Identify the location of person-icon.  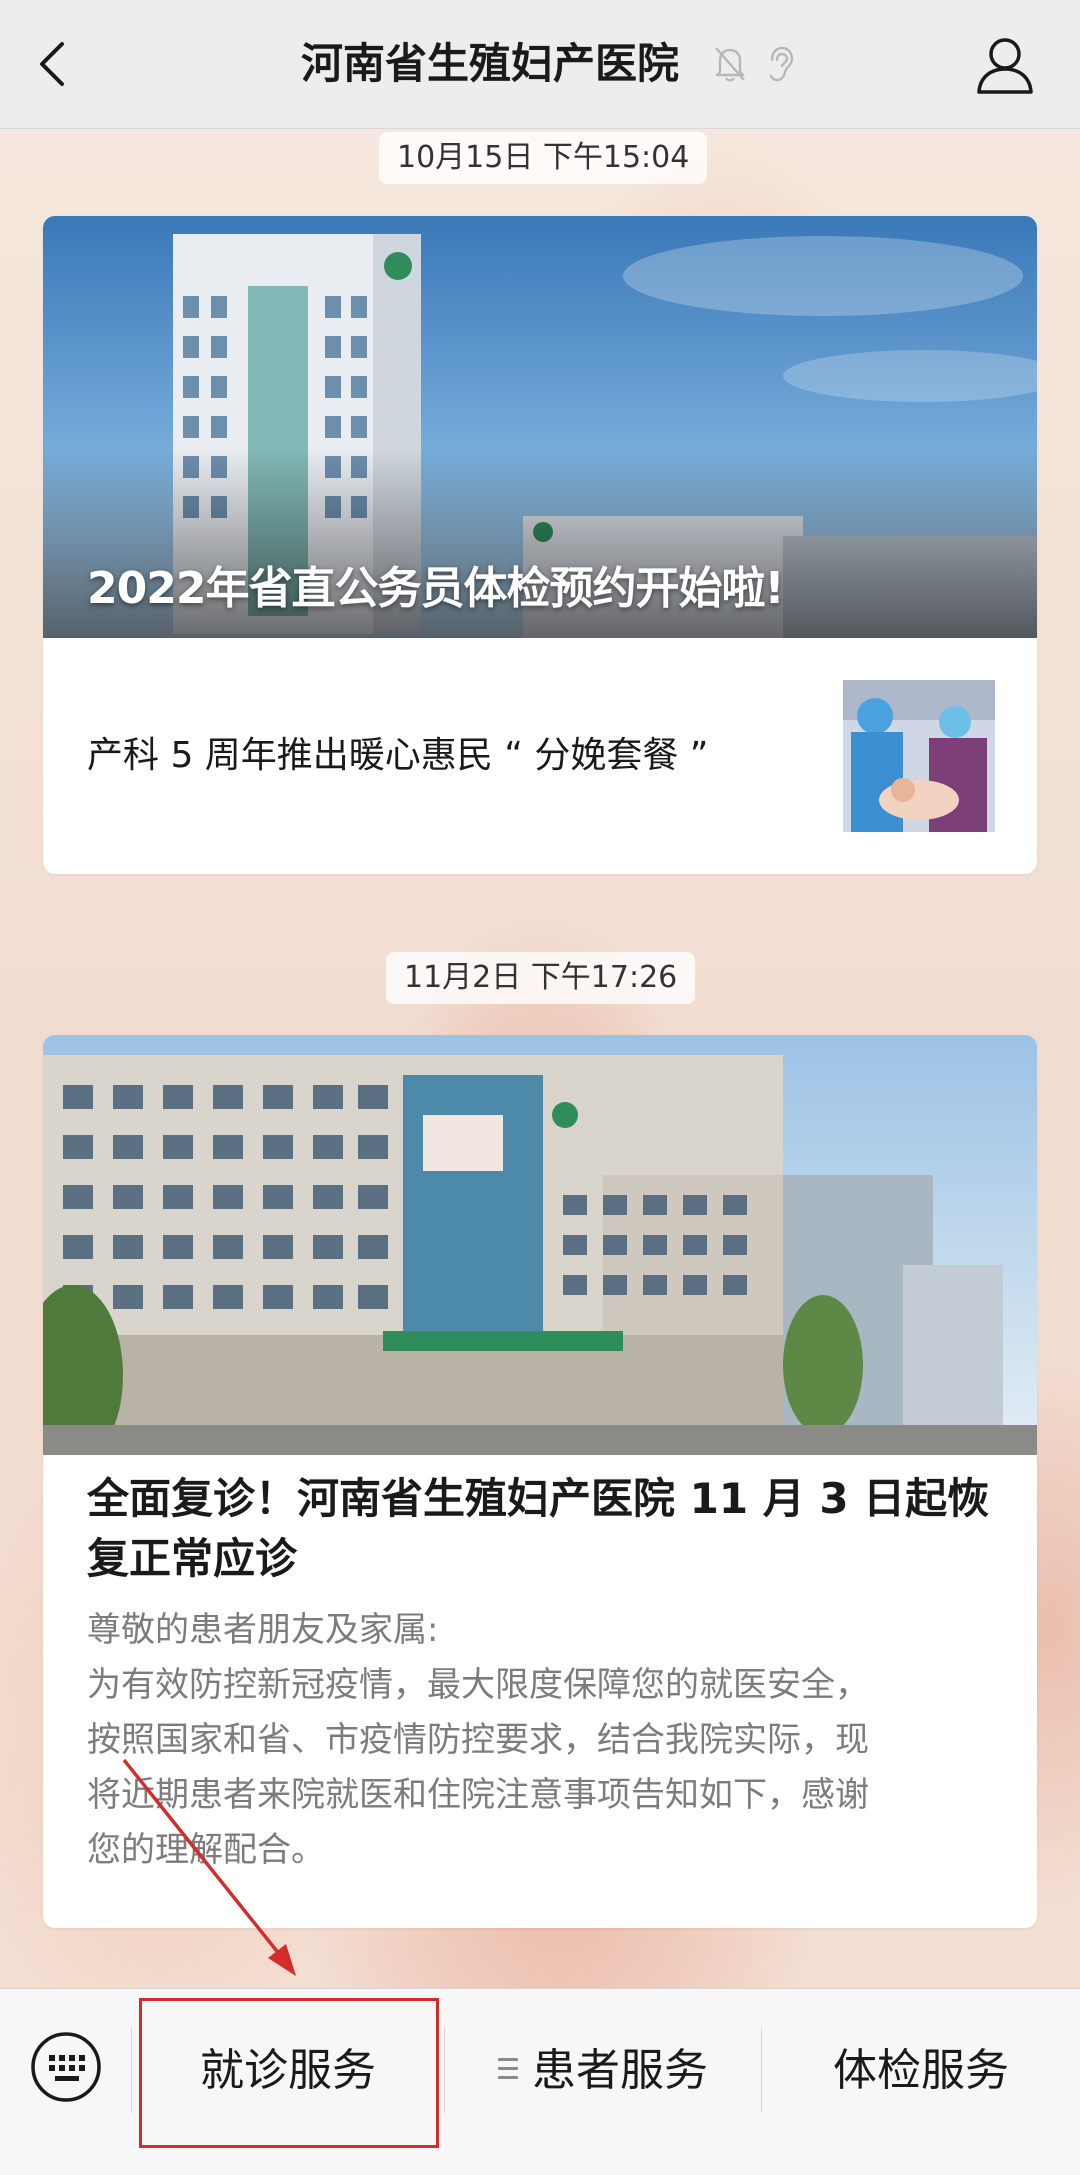
(1005, 66).